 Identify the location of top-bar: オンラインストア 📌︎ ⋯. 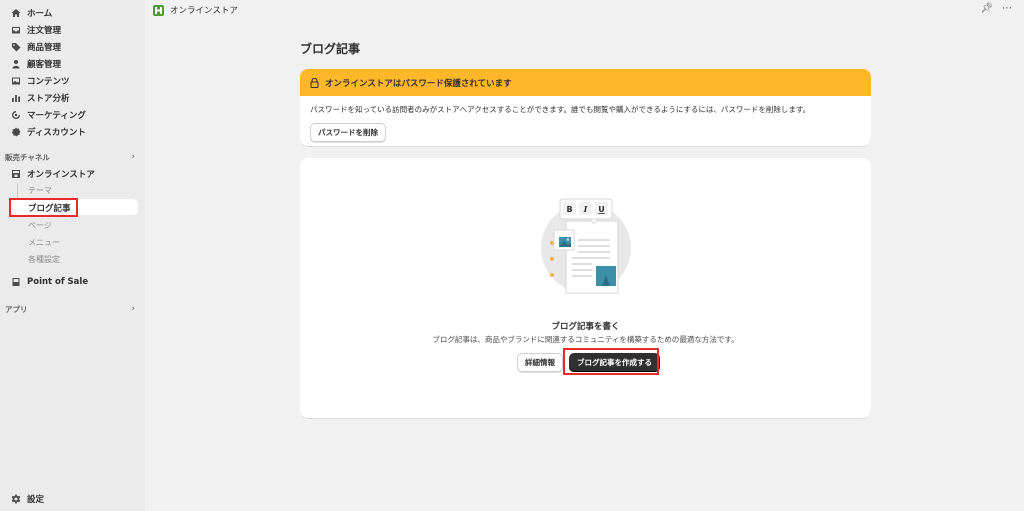
(584, 10).